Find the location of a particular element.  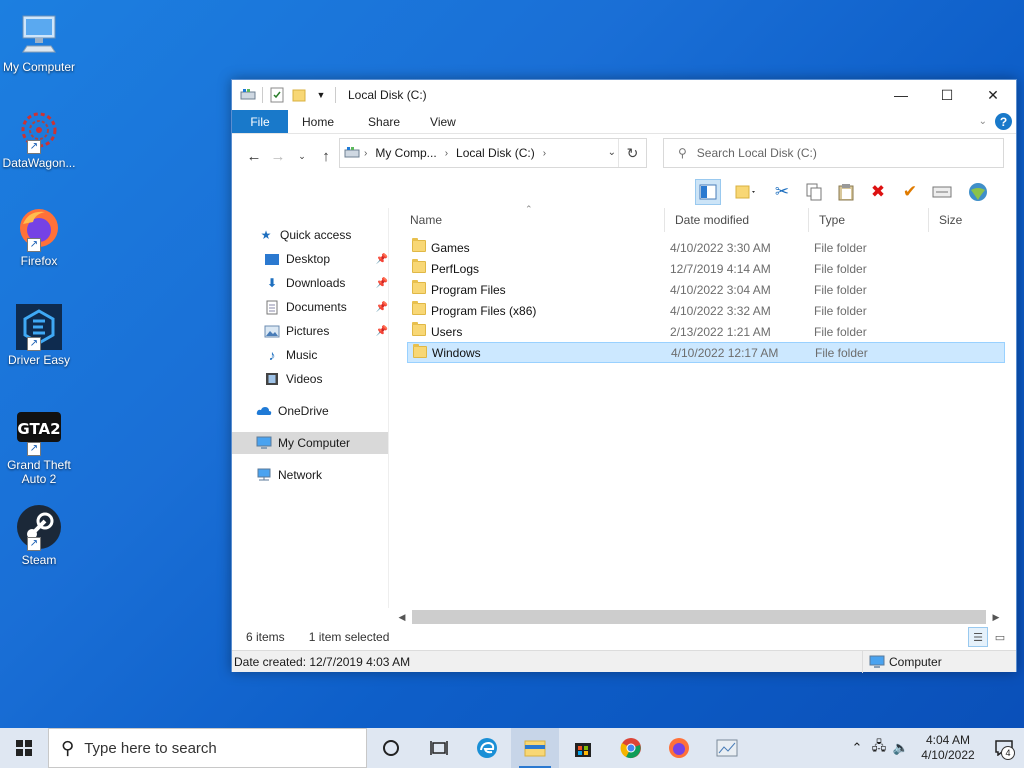

nav-desktop: Desktop 📌 is located at coordinates (326, 259).